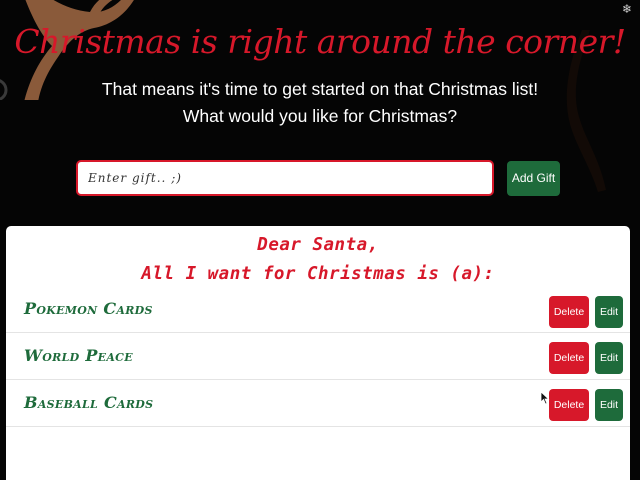 This screenshot has height=480, width=640. What do you see at coordinates (88, 308) in the screenshot?
I see `wishlist-item-label: Pokemon Cards` at bounding box center [88, 308].